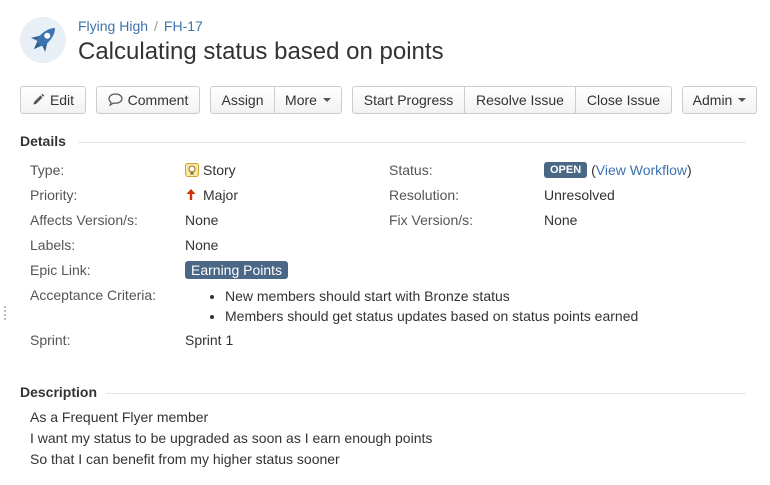 This screenshot has width=770, height=485. I want to click on affects-version-value: None, so click(202, 220).